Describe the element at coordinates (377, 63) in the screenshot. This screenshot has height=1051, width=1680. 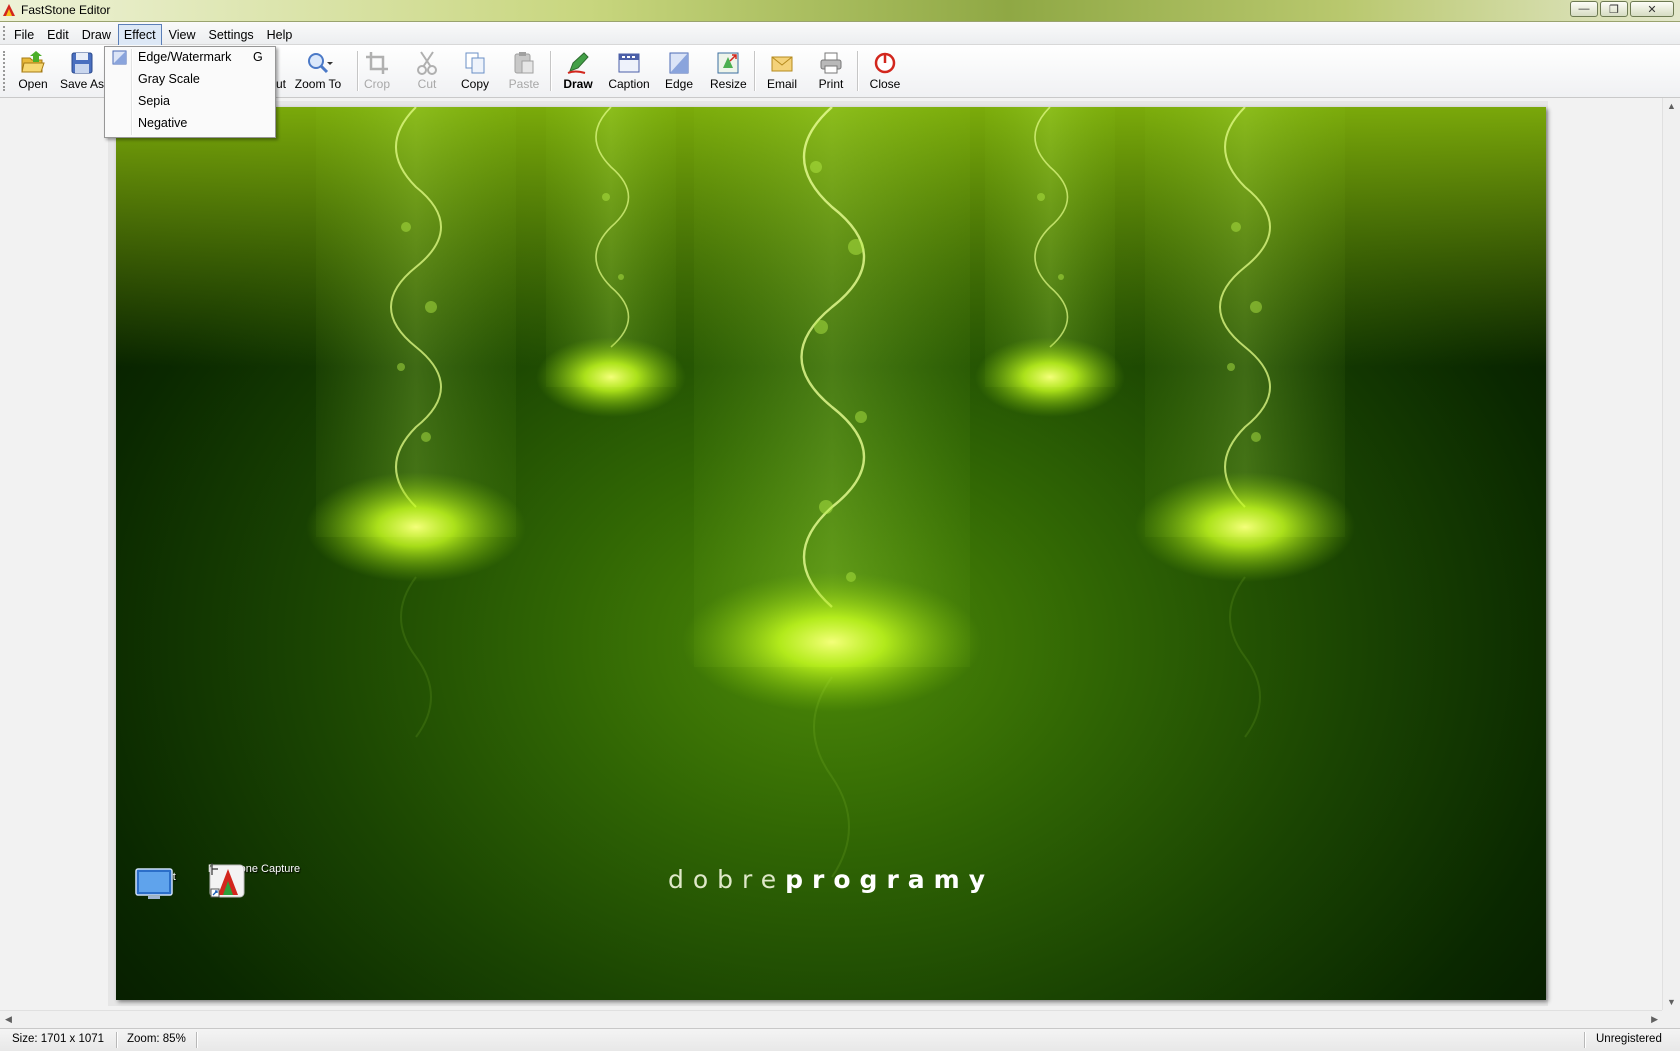
I see `crop-icon` at that location.